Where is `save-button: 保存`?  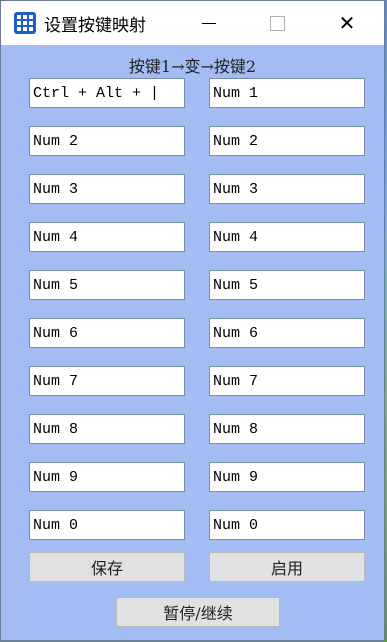
save-button: 保存 is located at coordinates (107, 567).